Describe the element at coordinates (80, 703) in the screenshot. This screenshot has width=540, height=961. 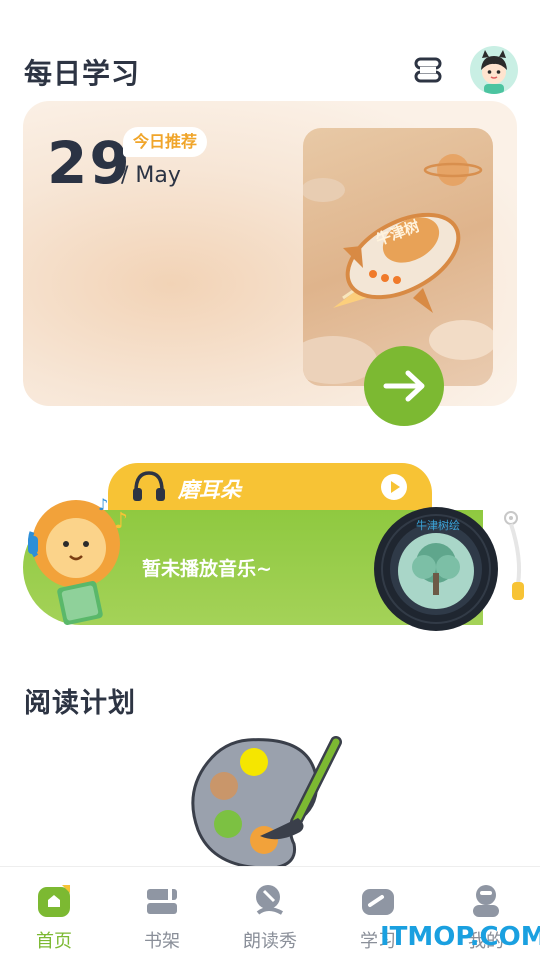
I see `reading-plan-title: 阅读计划` at that location.